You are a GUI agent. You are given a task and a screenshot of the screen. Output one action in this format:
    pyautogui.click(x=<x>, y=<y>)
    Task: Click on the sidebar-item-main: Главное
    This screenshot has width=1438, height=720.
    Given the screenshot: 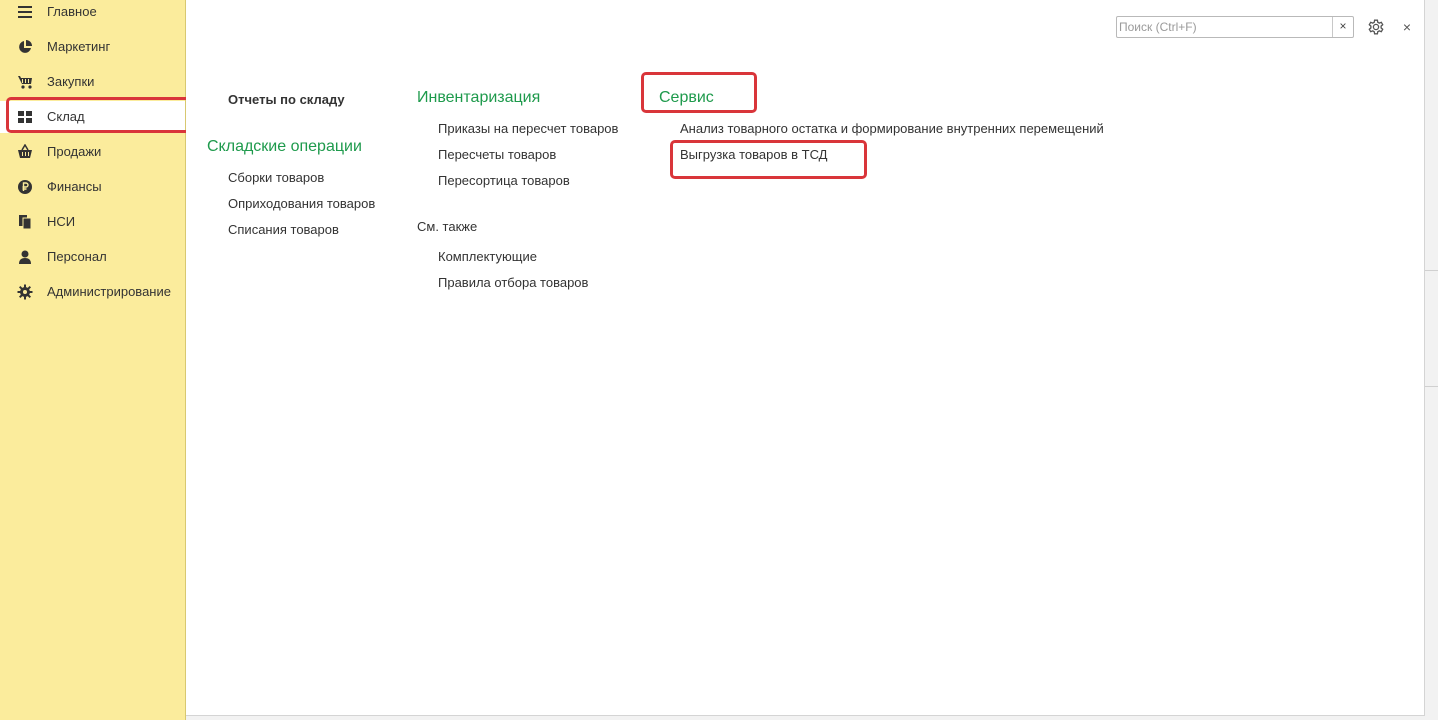 What is the action you would take?
    pyautogui.click(x=92, y=14)
    